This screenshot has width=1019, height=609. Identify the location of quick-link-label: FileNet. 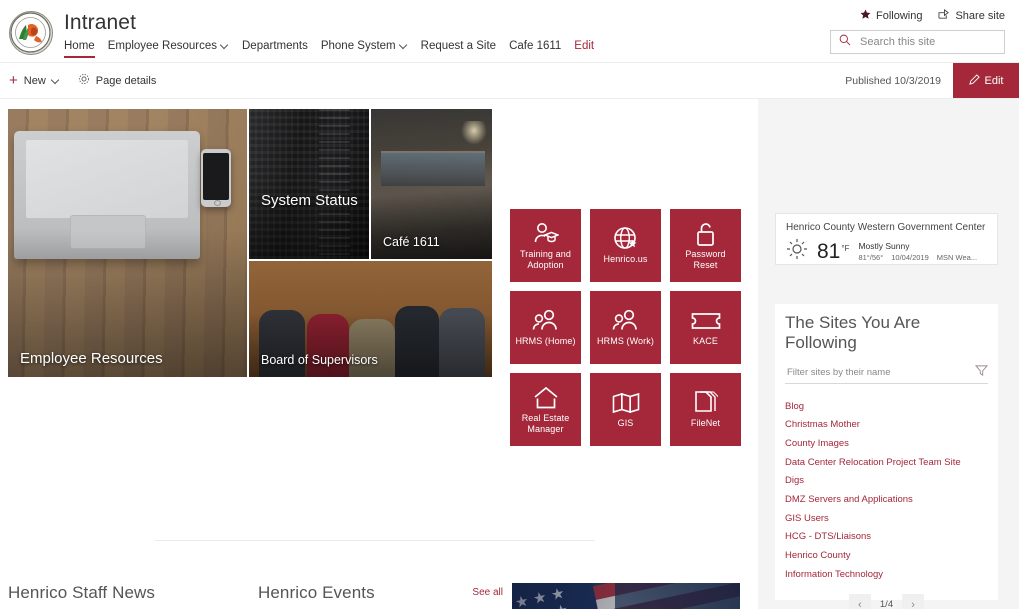
(705, 423).